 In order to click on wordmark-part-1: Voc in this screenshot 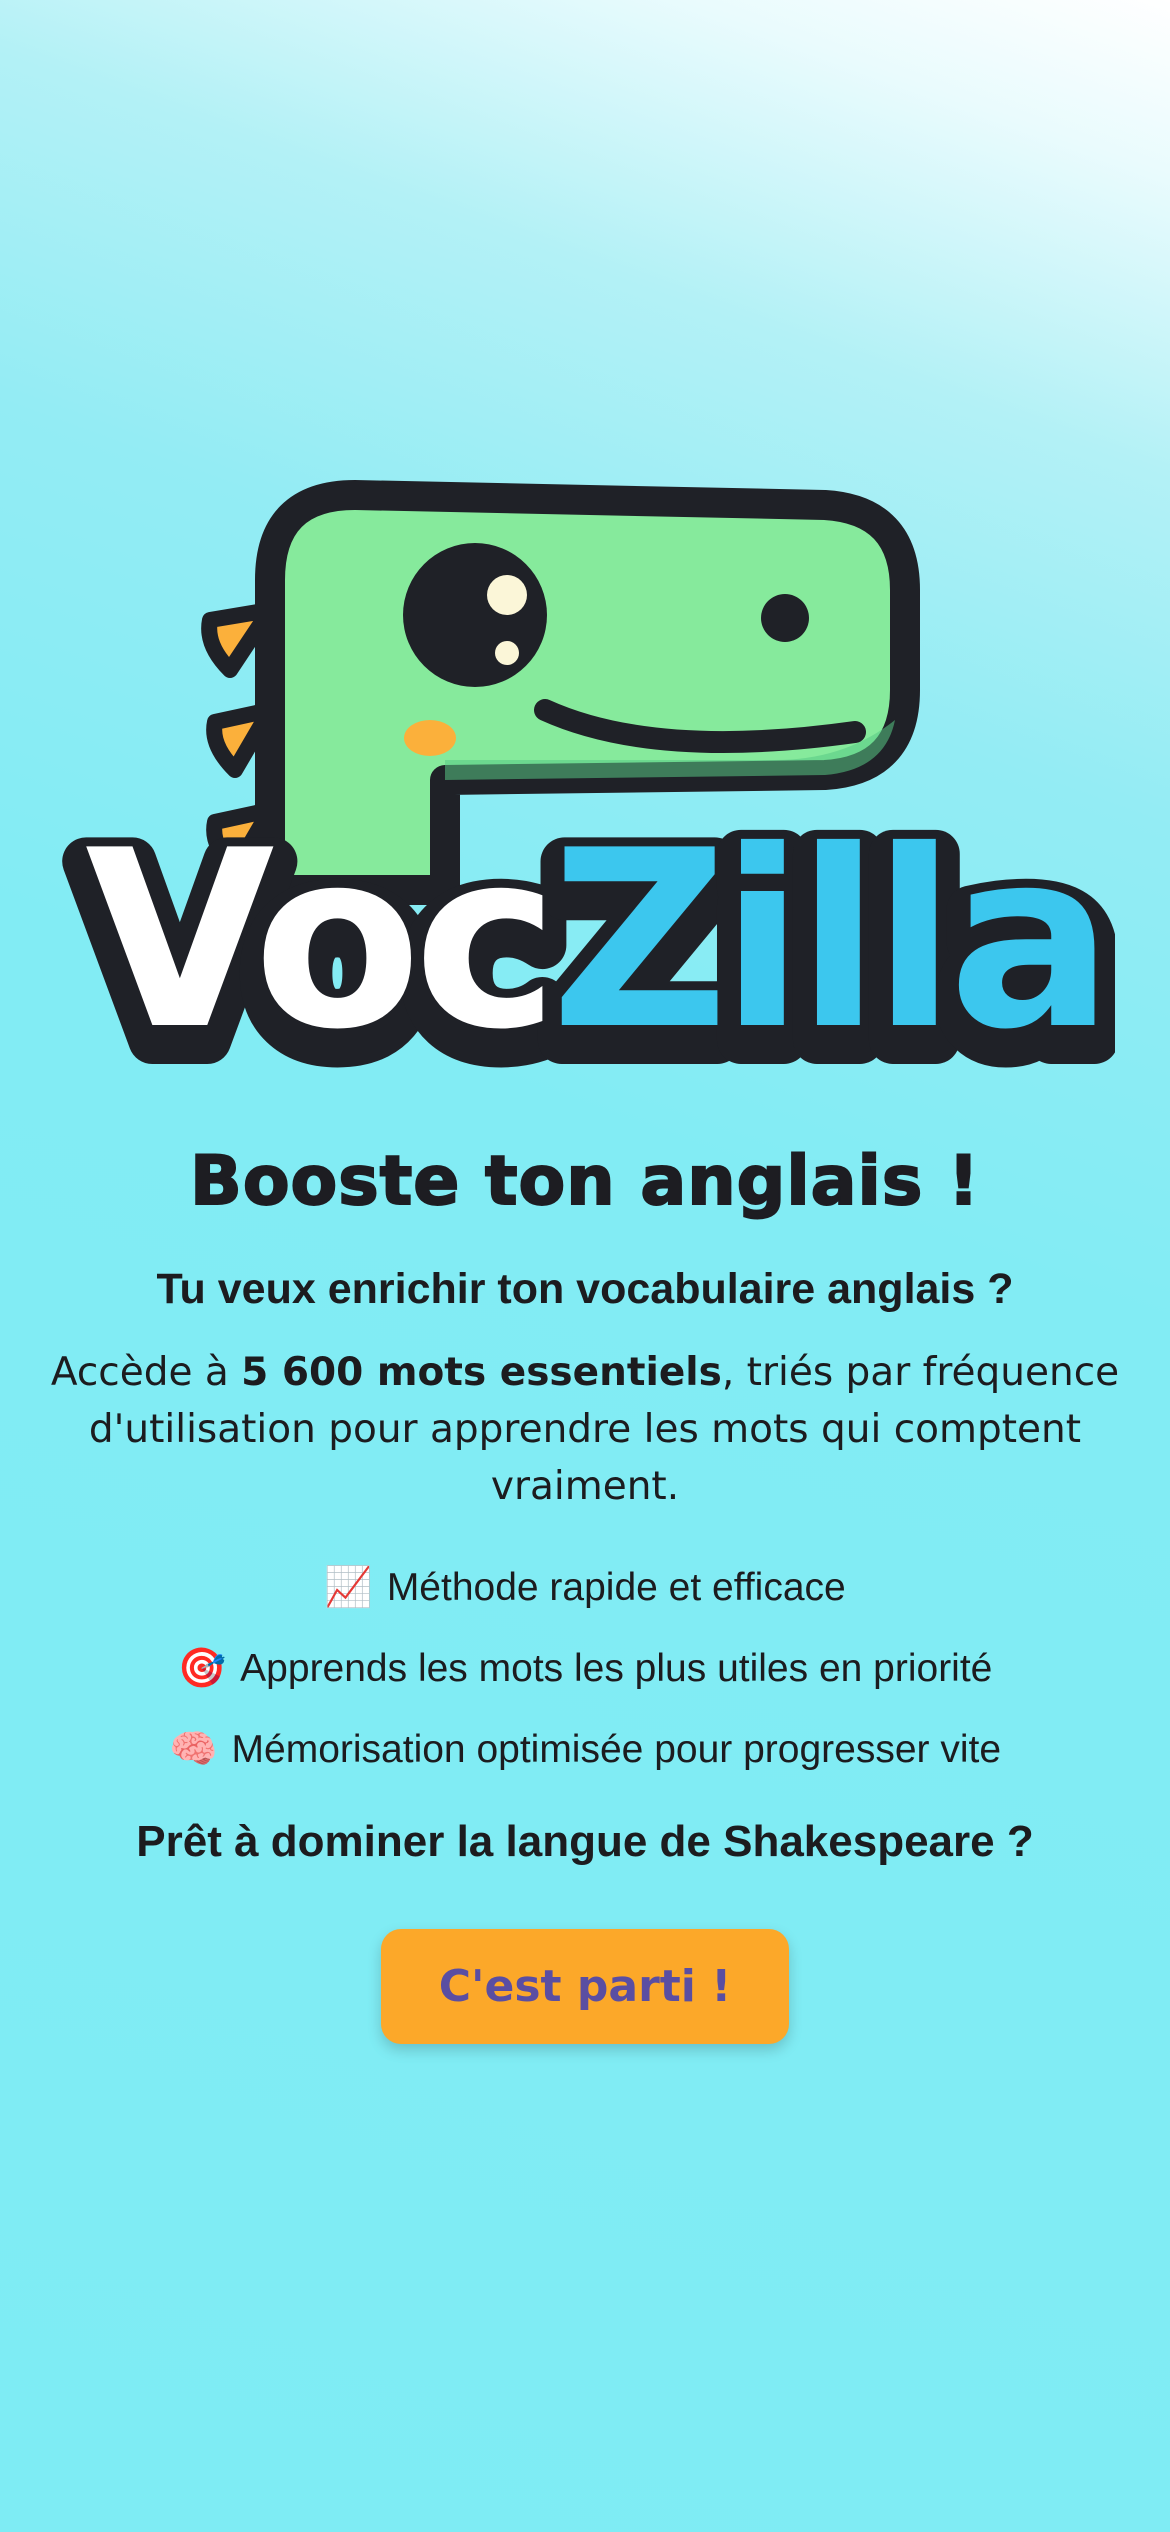, I will do `click(318, 940)`.